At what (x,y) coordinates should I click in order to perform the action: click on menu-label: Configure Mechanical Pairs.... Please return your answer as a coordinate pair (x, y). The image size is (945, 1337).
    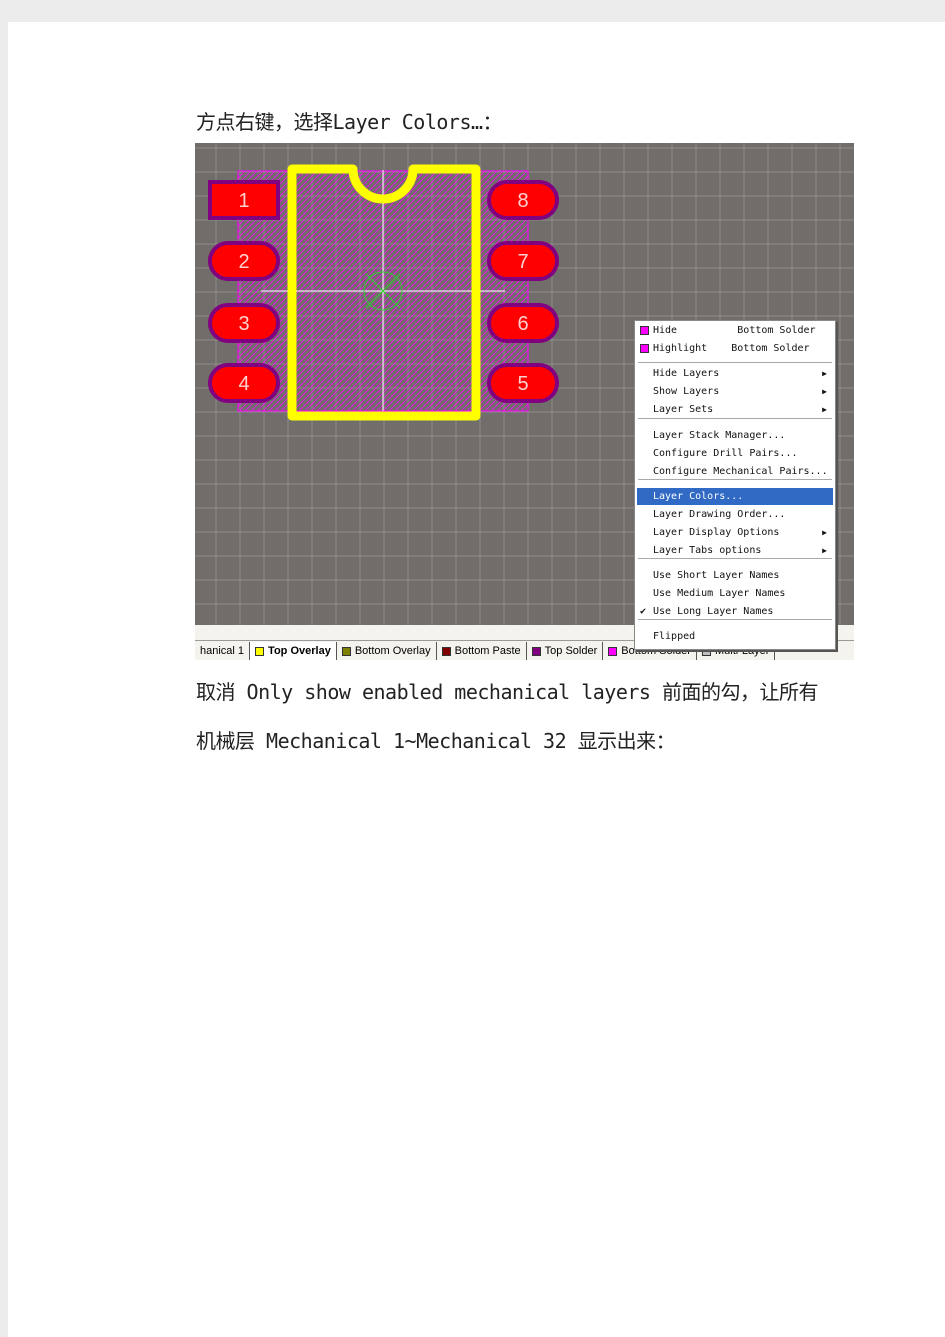
    Looking at the image, I should click on (740, 471).